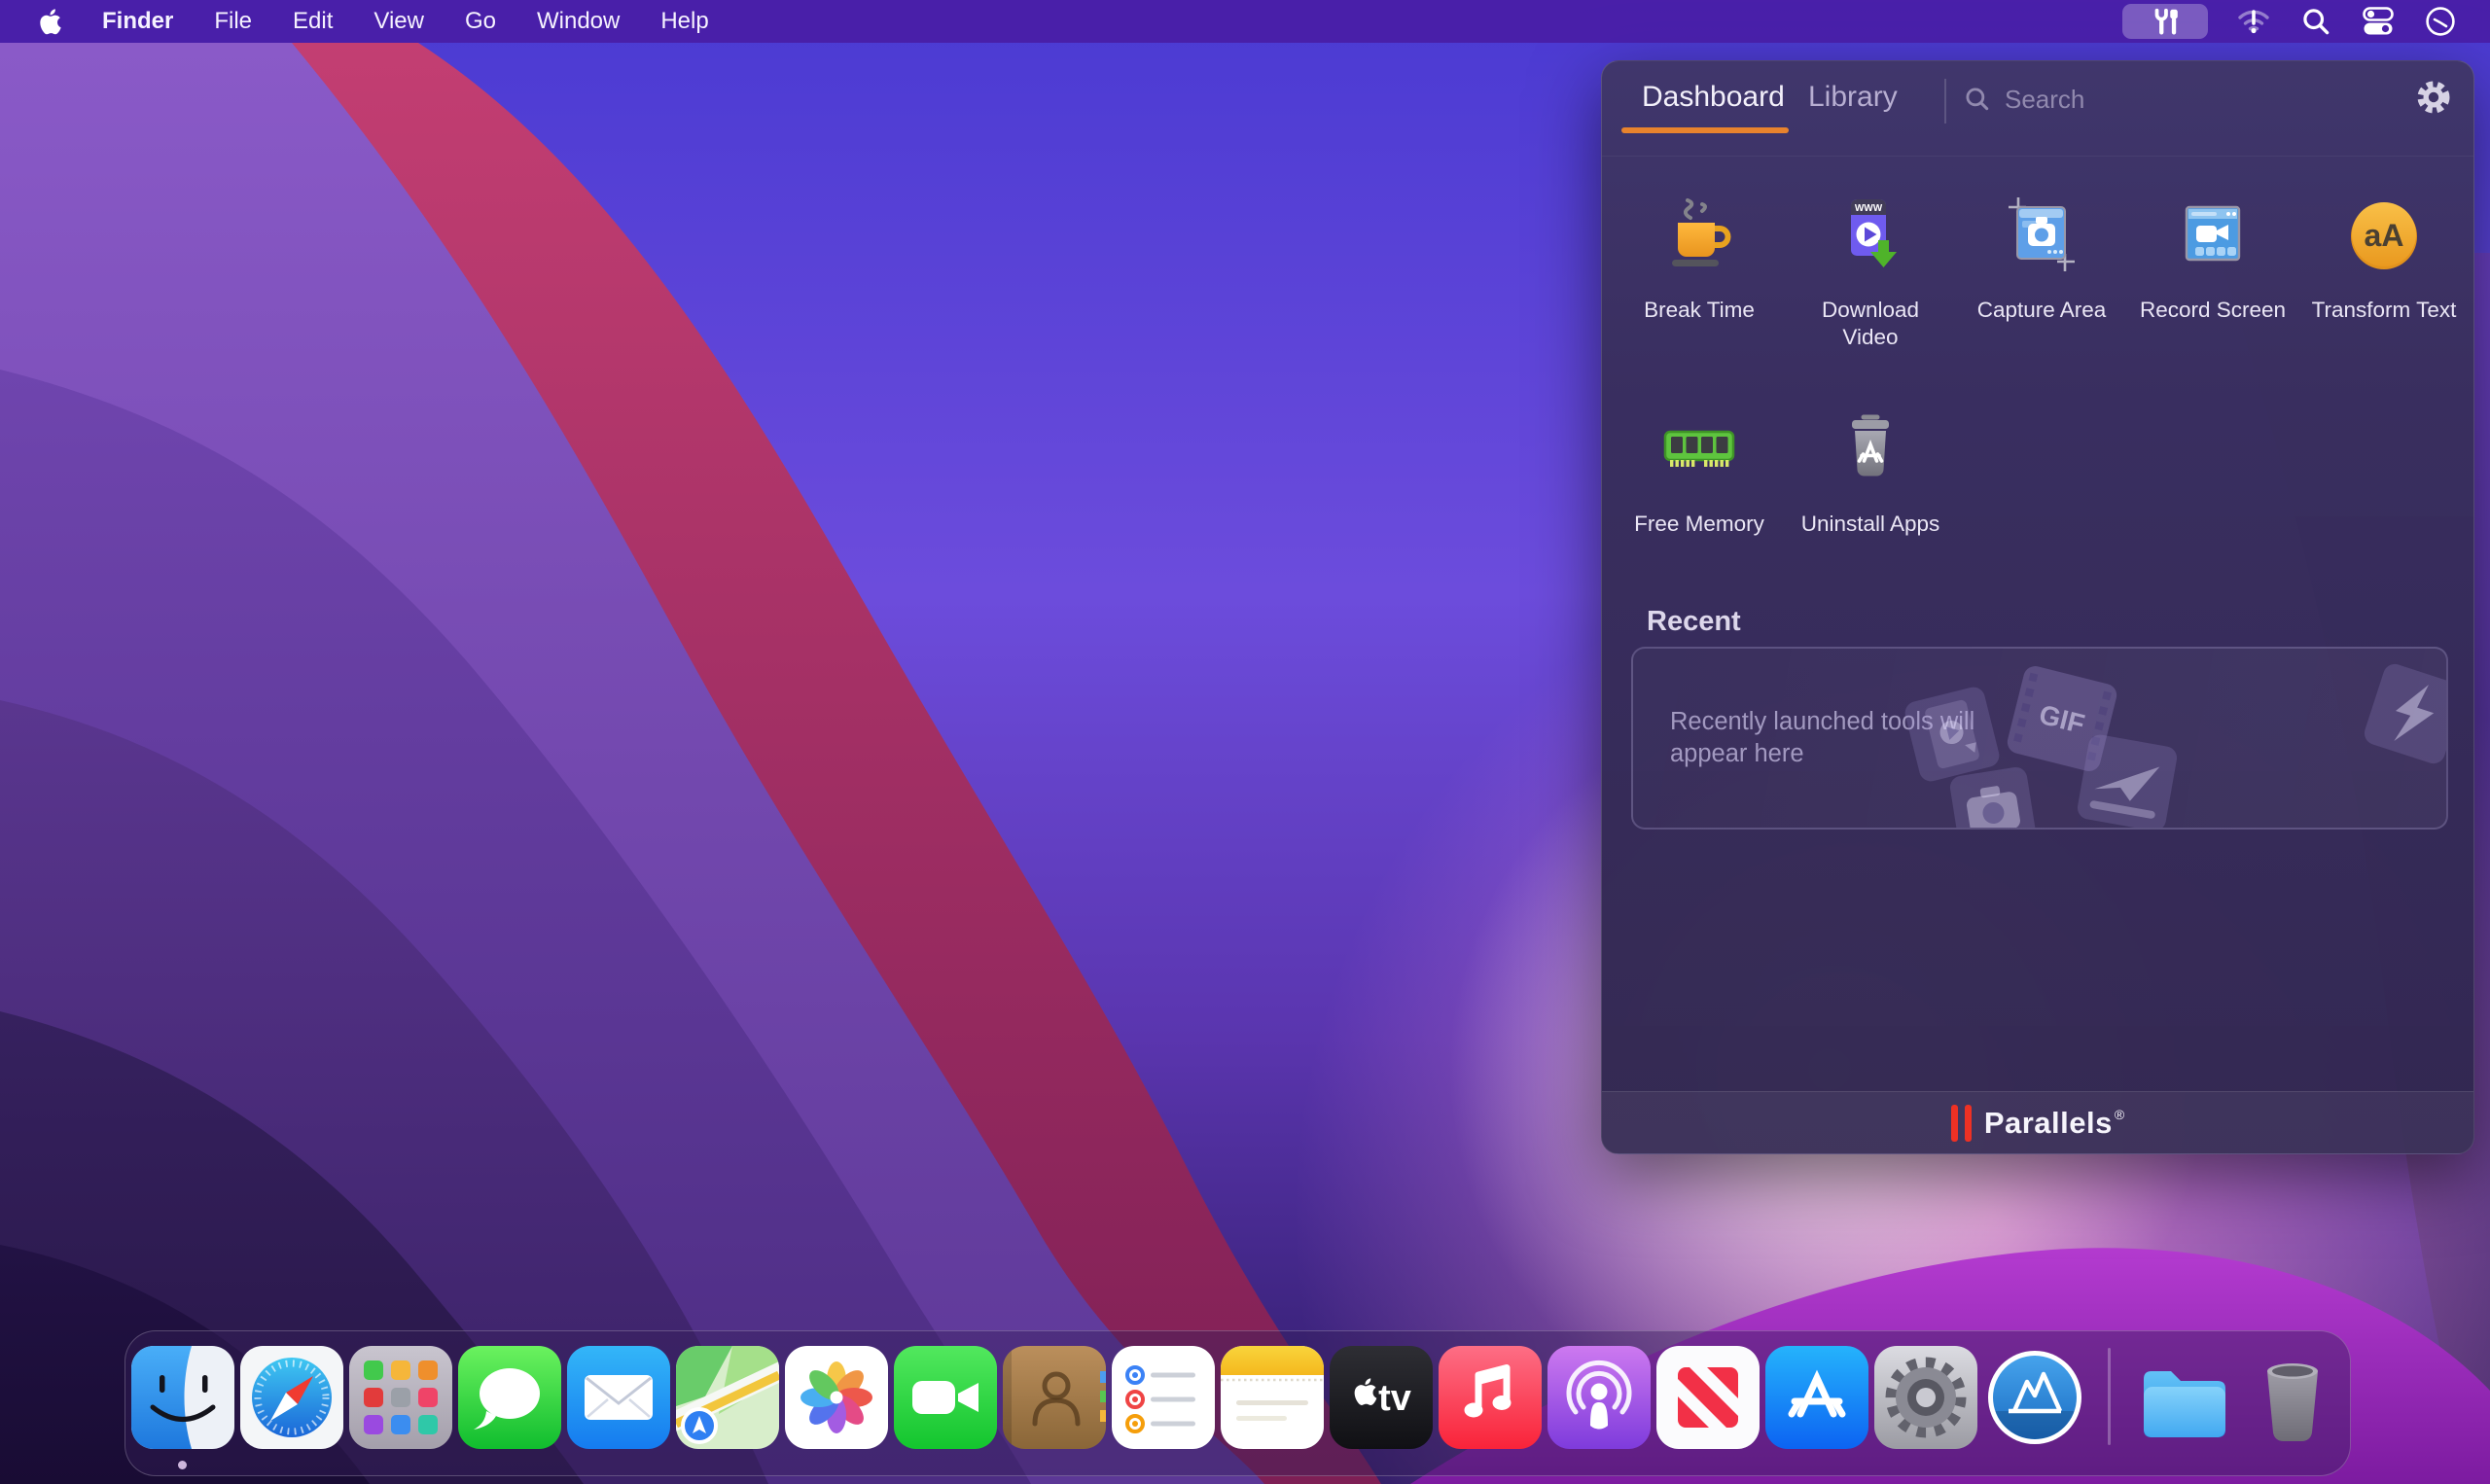  I want to click on tool-uninstall-apps: Uninstall Apps, so click(1870, 471).